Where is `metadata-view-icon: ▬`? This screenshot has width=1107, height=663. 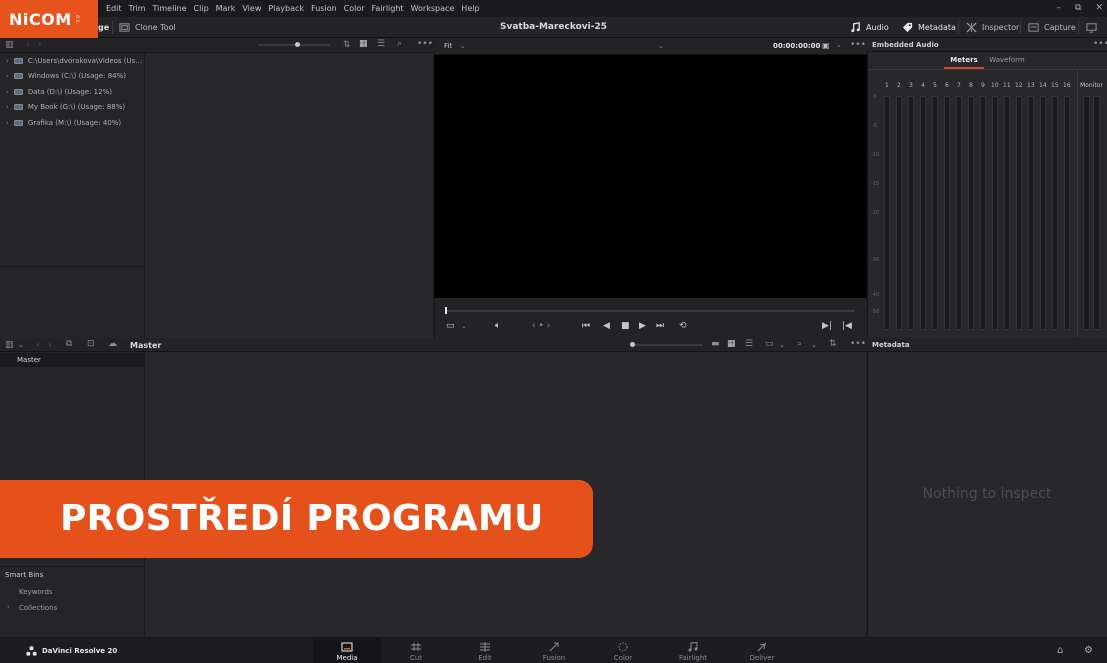 metadata-view-icon: ▬ is located at coordinates (715, 344).